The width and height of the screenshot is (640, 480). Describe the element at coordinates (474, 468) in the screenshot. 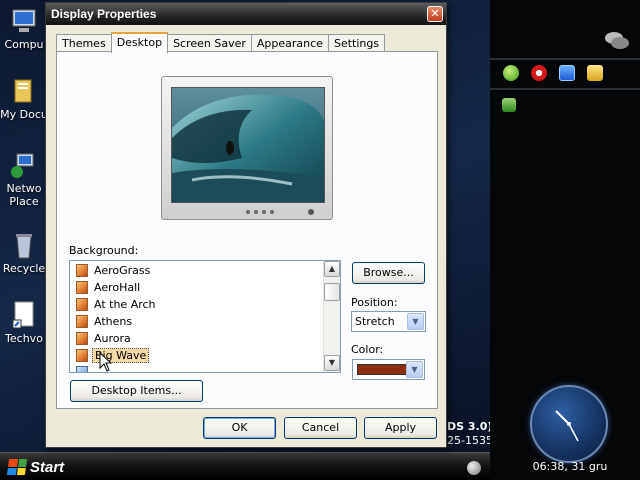

I see `tray-orb-icon` at that location.